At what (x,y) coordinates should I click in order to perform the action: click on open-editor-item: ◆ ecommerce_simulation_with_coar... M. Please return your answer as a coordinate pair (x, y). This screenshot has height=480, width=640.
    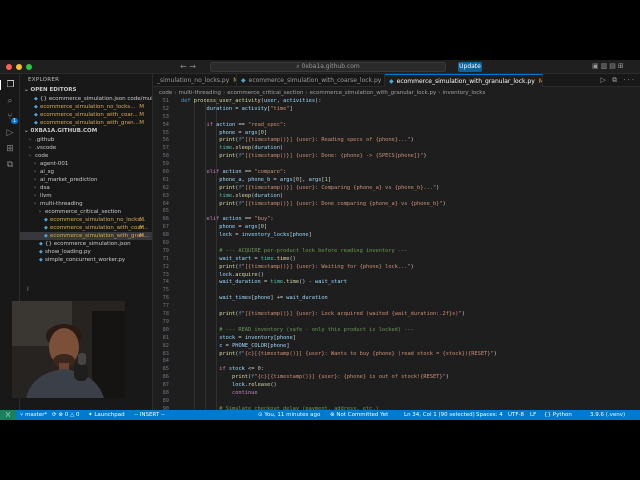
    Looking at the image, I should click on (86, 115).